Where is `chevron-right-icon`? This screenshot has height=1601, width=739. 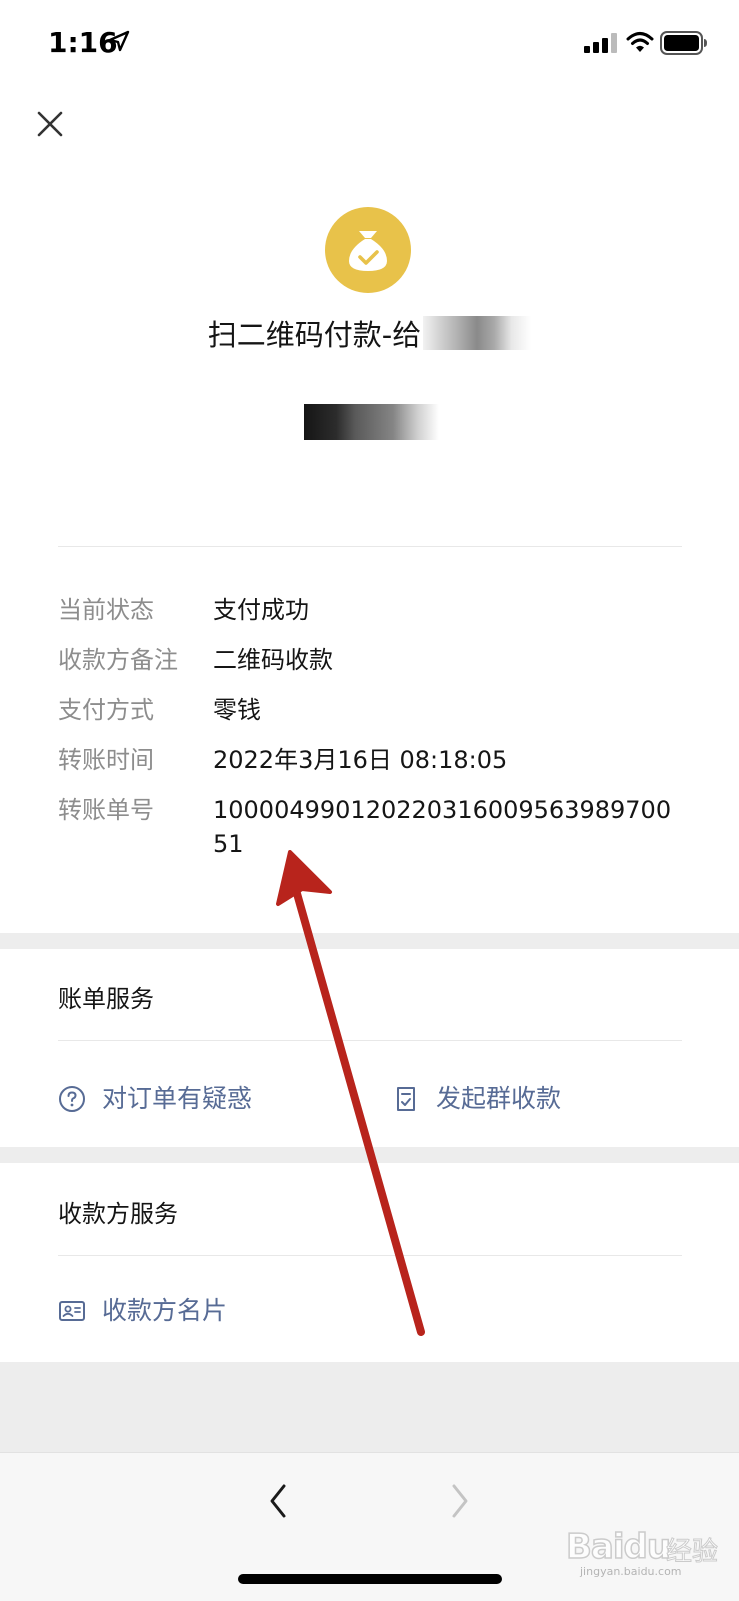 chevron-right-icon is located at coordinates (460, 1501).